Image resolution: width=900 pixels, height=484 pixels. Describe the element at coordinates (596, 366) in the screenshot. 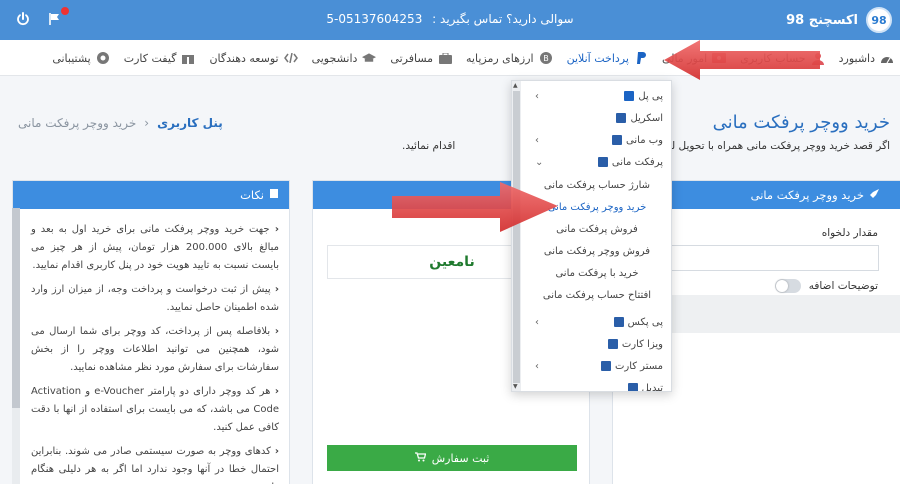

I see `dropdown-item: مستر کارت ‹` at that location.